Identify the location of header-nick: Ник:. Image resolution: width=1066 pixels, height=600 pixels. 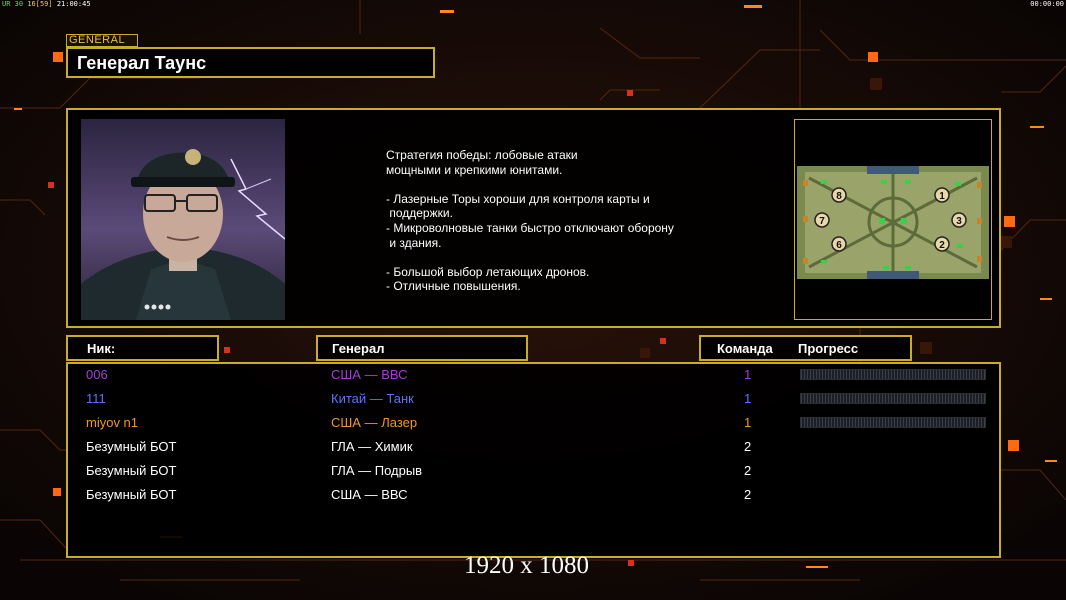
(142, 348).